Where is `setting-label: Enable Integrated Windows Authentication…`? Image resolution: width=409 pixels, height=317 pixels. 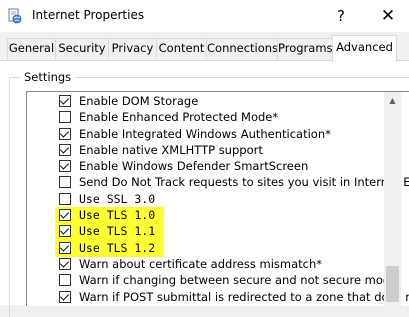 setting-label: Enable Integrated Windows Authentication… is located at coordinates (205, 133).